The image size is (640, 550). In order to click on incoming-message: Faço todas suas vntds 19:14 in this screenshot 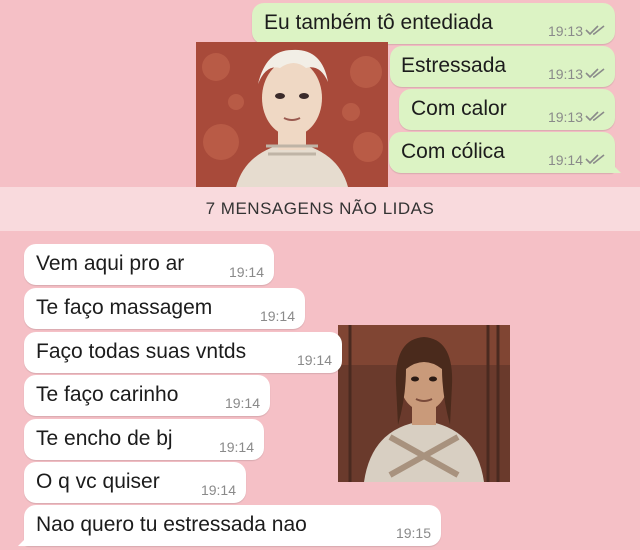, I will do `click(183, 352)`.